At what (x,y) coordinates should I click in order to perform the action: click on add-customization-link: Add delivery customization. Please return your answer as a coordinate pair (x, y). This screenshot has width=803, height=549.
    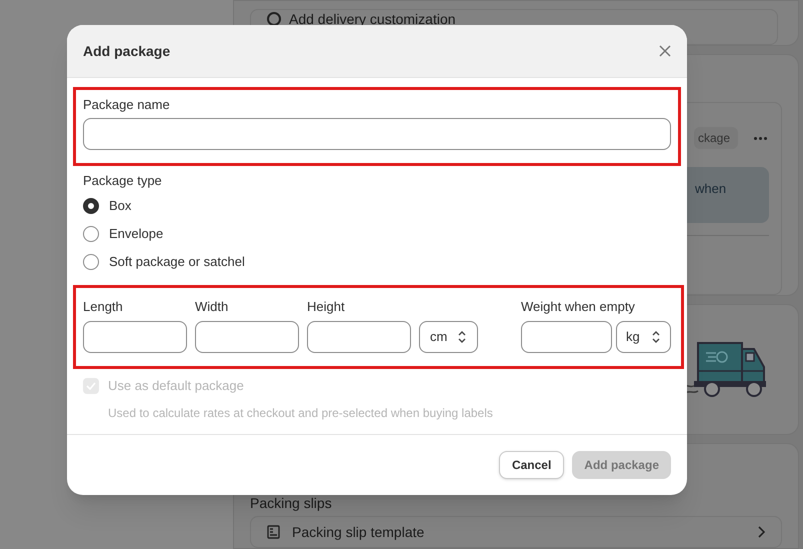
    Looking at the image, I should click on (372, 19).